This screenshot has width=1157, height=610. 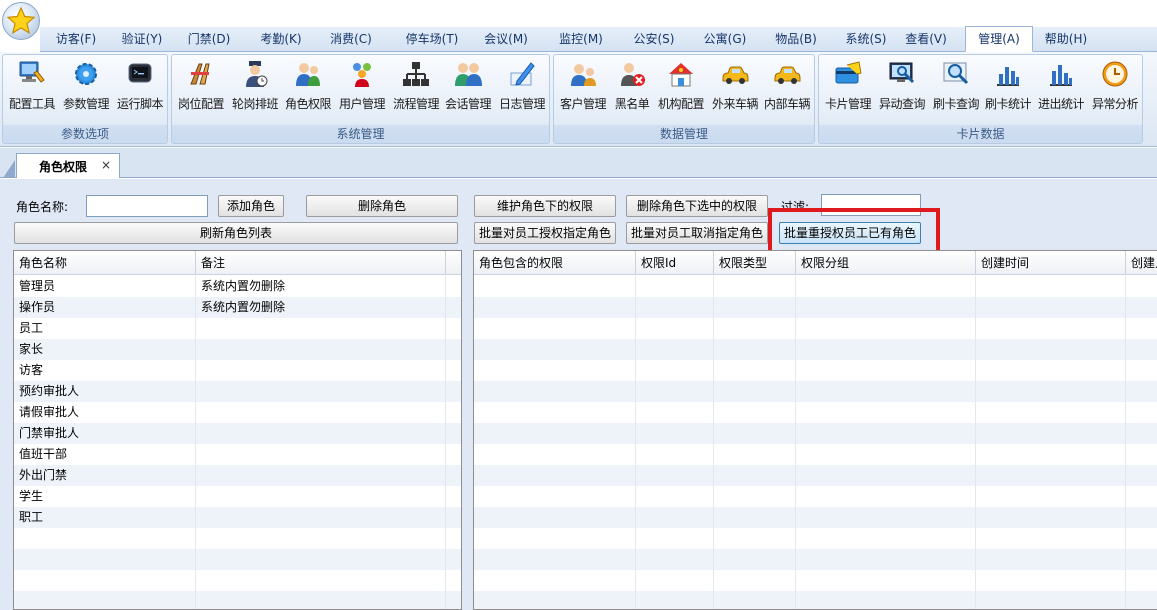 What do you see at coordinates (755, 263) in the screenshot?
I see `perm-grid-header-type: 权限类型` at bounding box center [755, 263].